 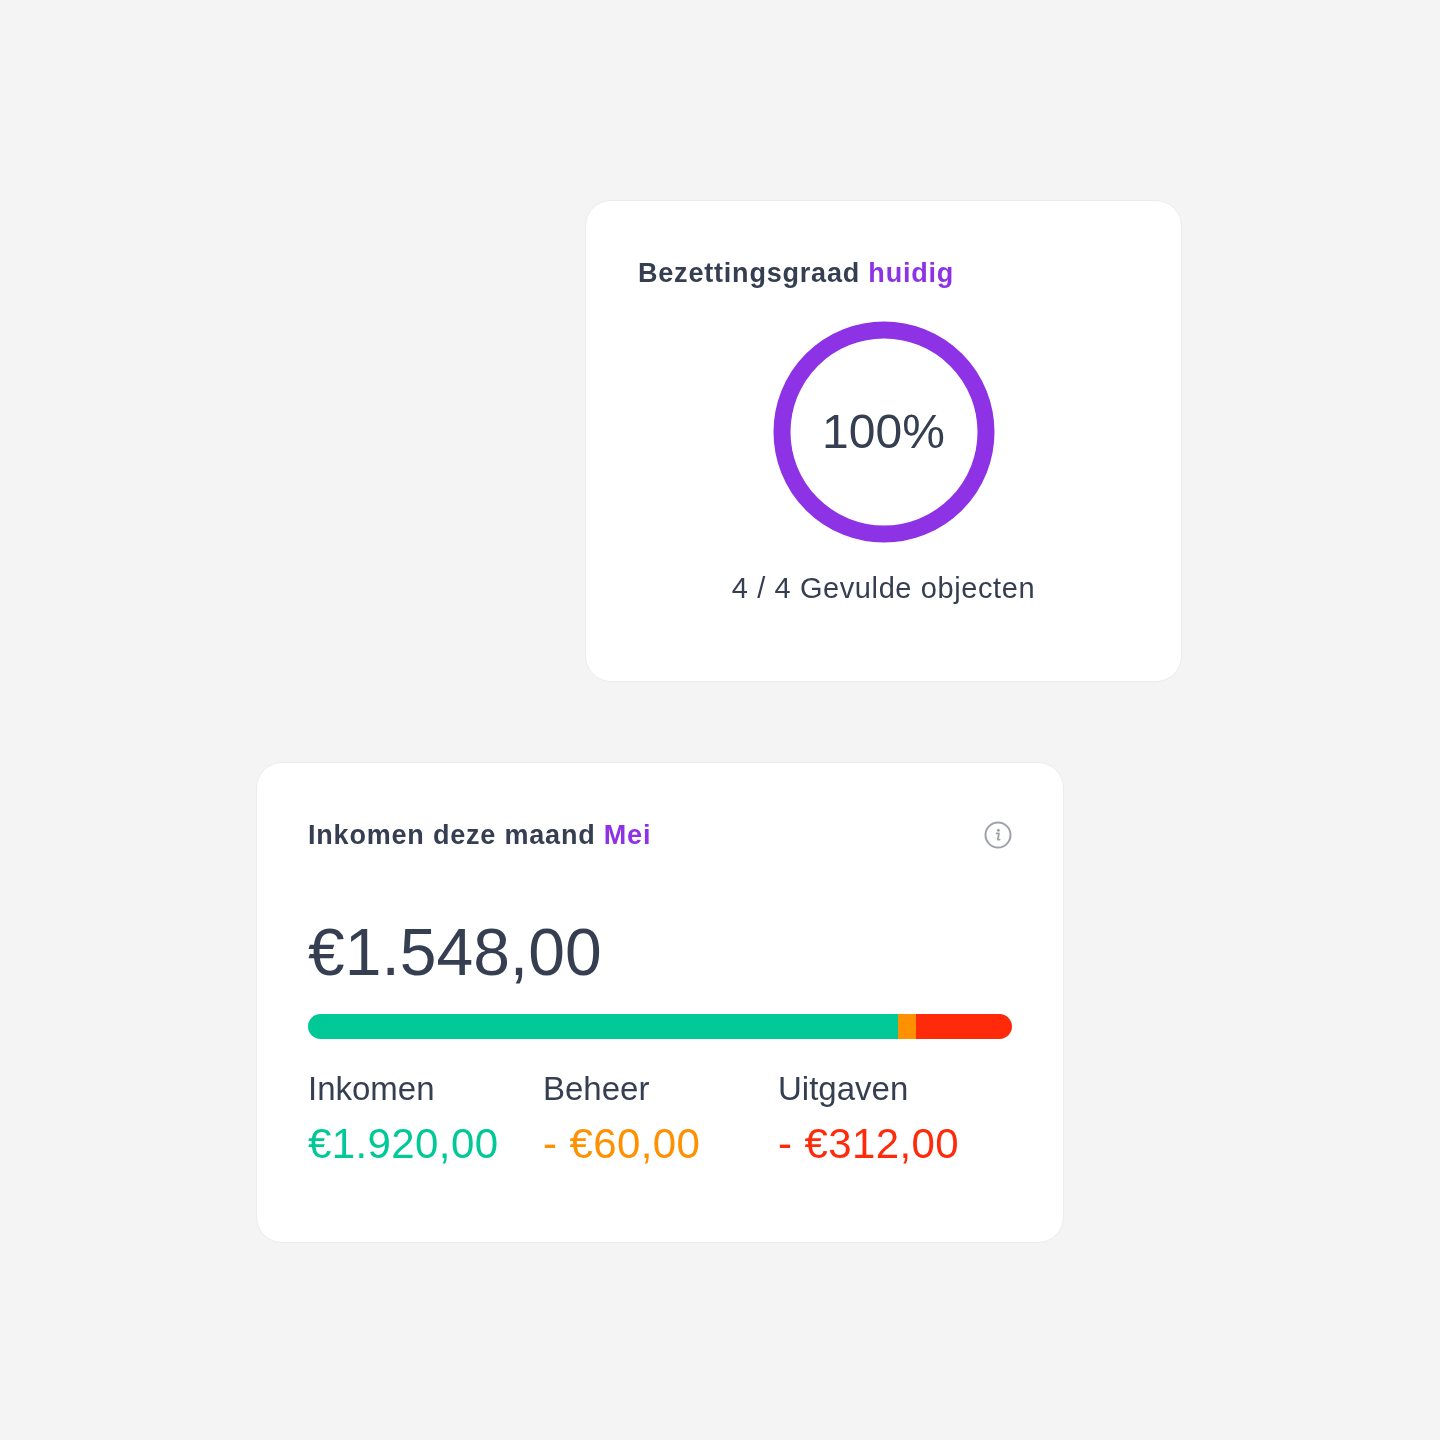 I want to click on breakdown-label: Inkomen, so click(x=371, y=1089).